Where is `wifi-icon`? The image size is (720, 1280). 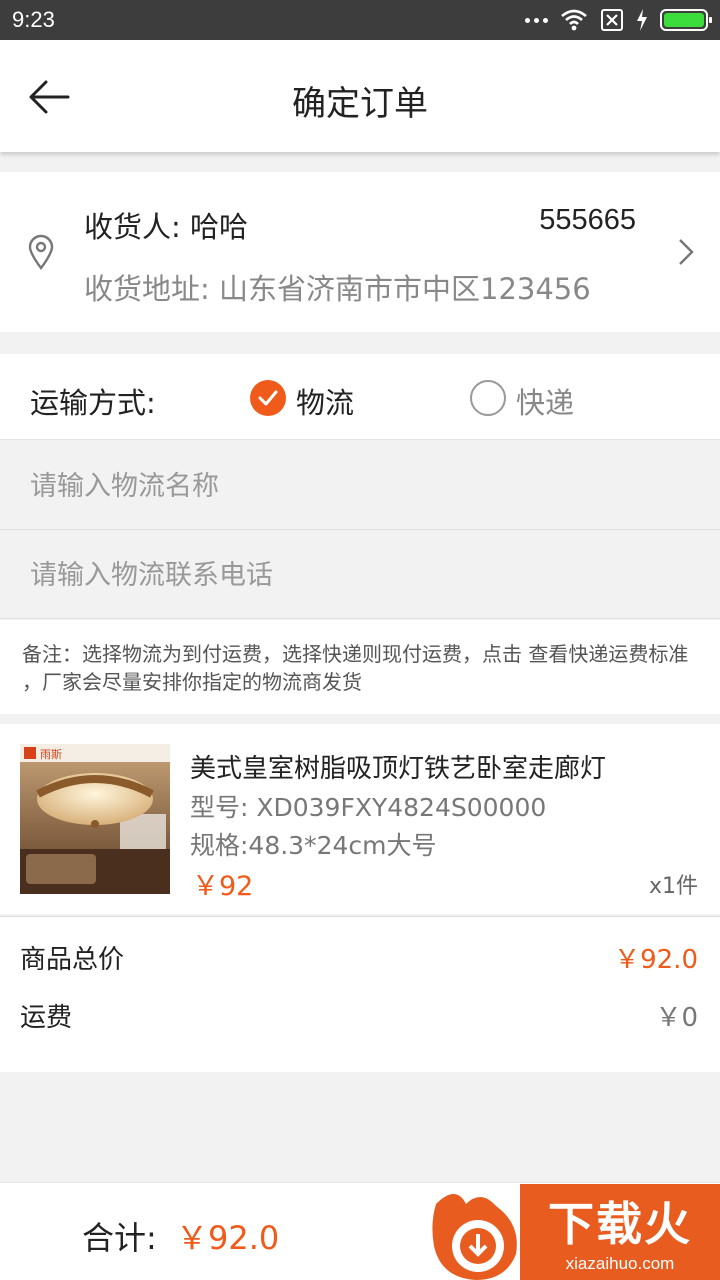 wifi-icon is located at coordinates (574, 20).